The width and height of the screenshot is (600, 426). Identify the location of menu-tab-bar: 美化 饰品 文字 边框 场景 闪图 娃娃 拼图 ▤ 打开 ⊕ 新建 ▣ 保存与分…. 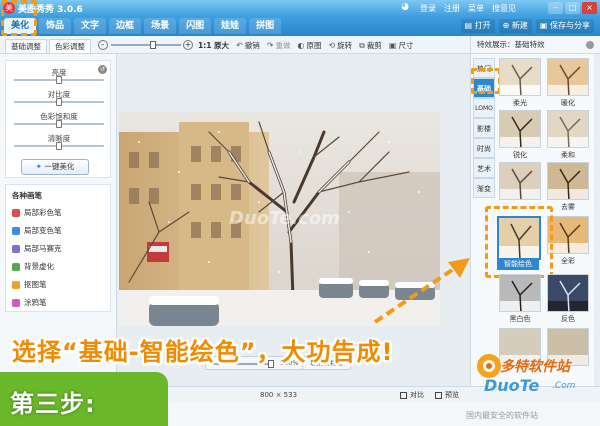
(300, 26).